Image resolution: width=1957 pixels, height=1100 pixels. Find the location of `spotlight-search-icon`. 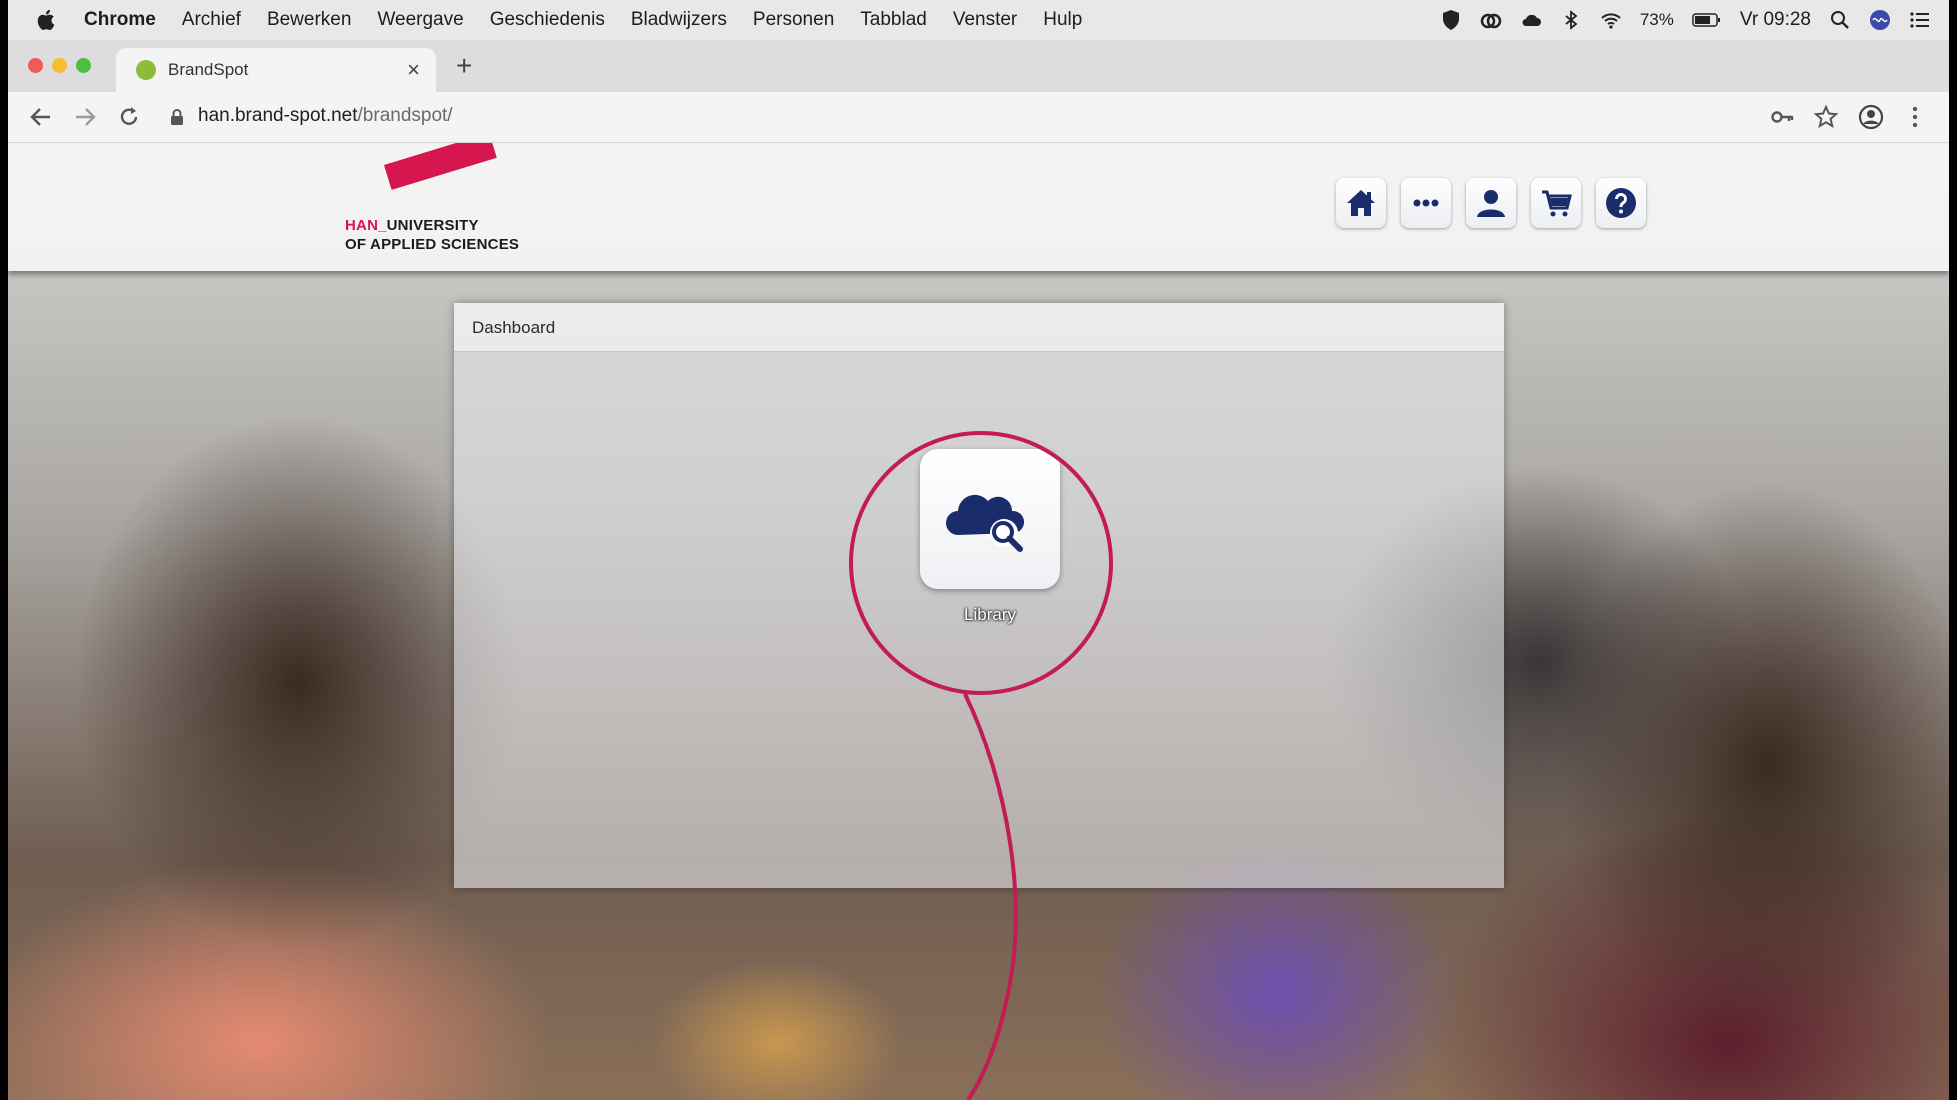

spotlight-search-icon is located at coordinates (1840, 20).